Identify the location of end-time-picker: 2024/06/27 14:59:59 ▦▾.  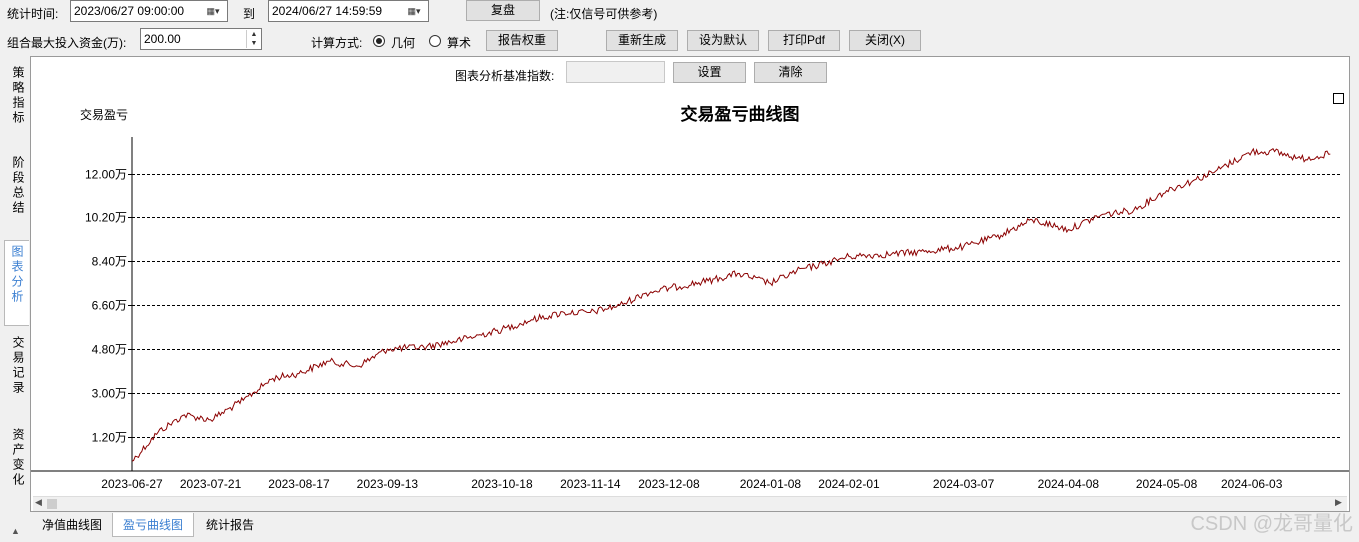
(348, 11).